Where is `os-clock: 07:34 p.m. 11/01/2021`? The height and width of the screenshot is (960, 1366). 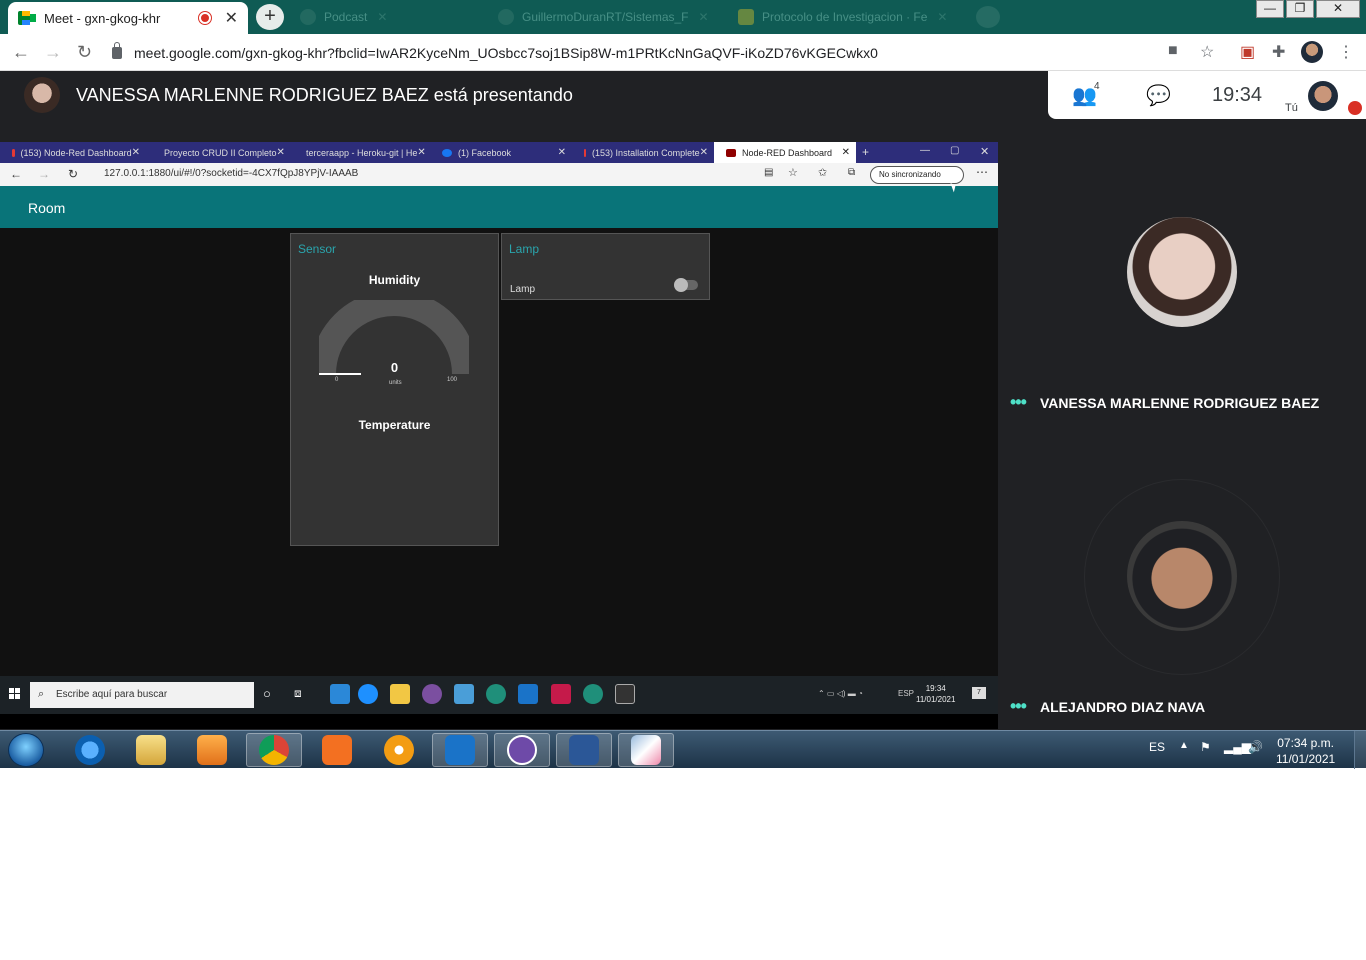
os-clock: 07:34 p.m. 11/01/2021 is located at coordinates (1305, 751).